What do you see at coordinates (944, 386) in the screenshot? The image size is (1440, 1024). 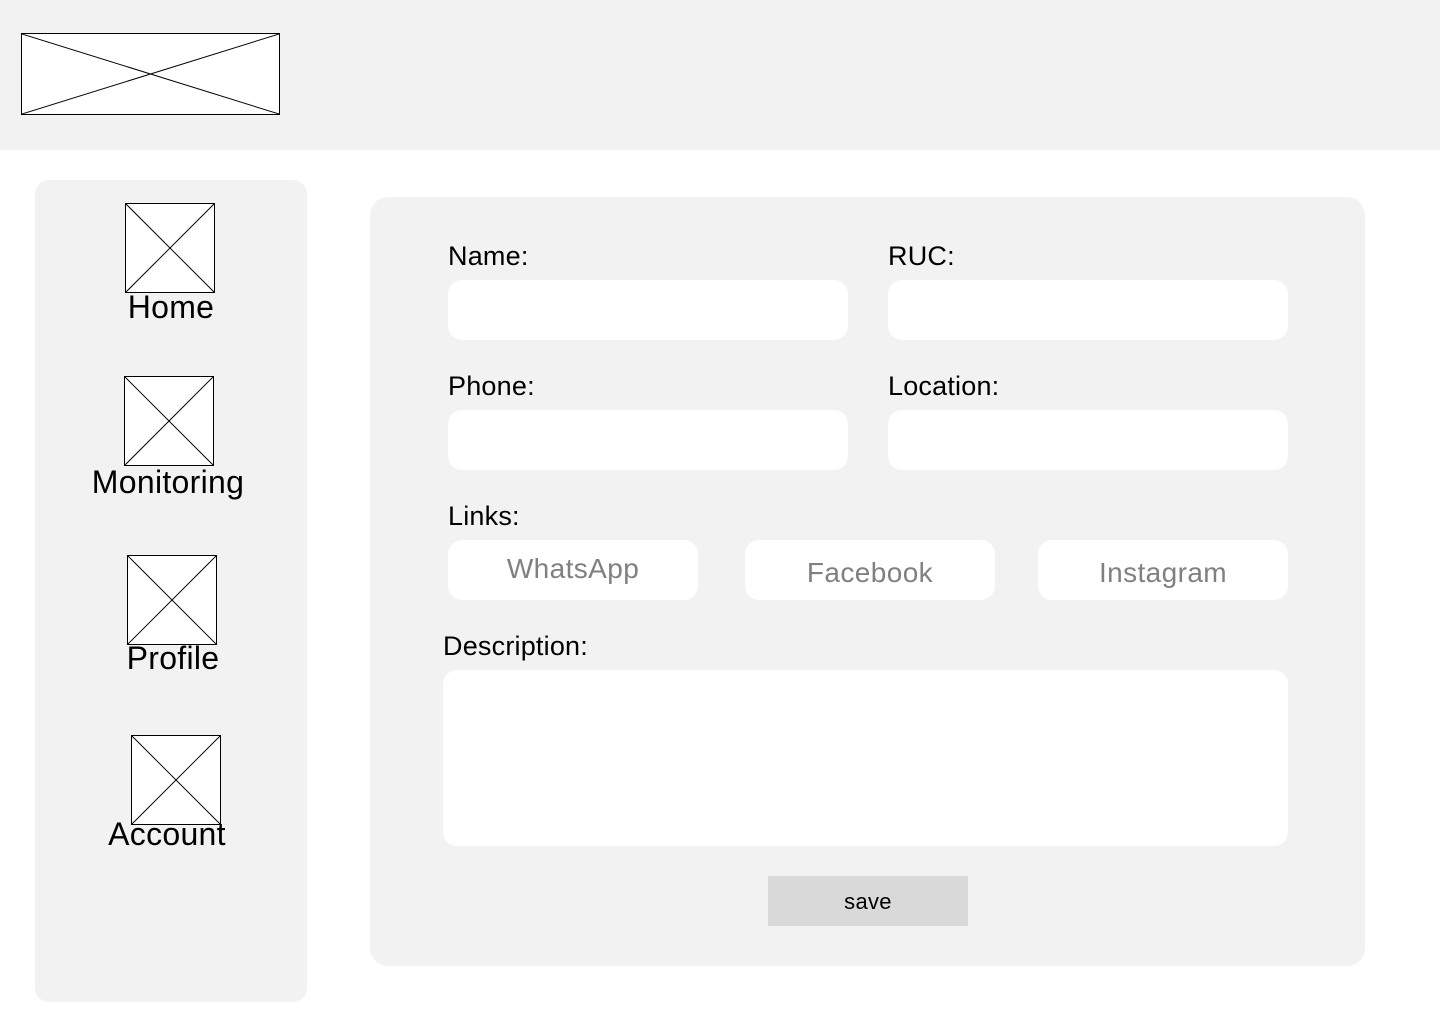 I see `location-label: Location:` at bounding box center [944, 386].